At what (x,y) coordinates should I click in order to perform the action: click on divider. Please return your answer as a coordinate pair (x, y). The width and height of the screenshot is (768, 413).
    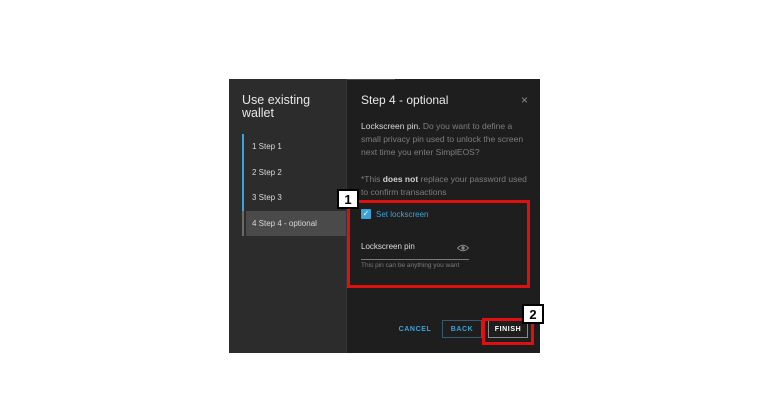
    Looking at the image, I should click on (371, 79).